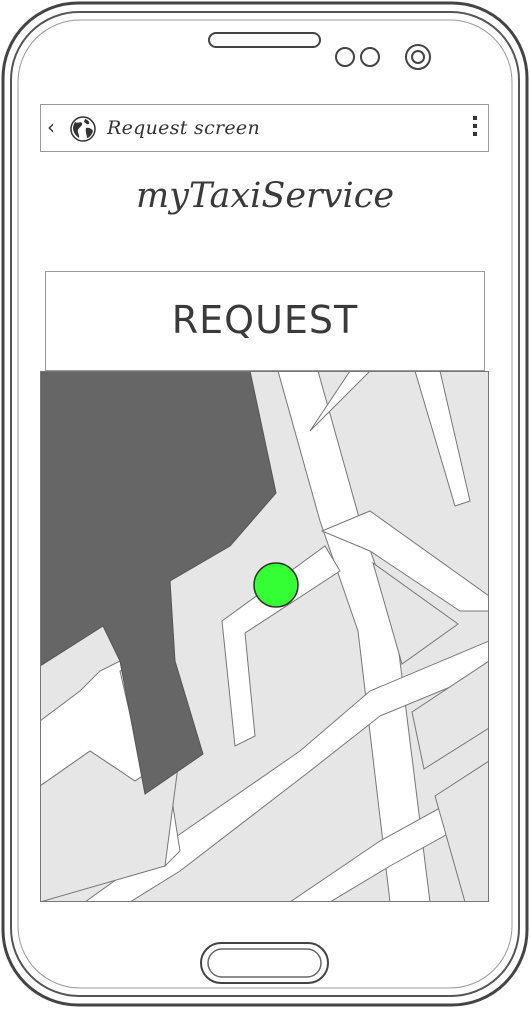 This screenshot has height=1010, width=530. I want to click on chevron-left-icon: ‹, so click(51, 127).